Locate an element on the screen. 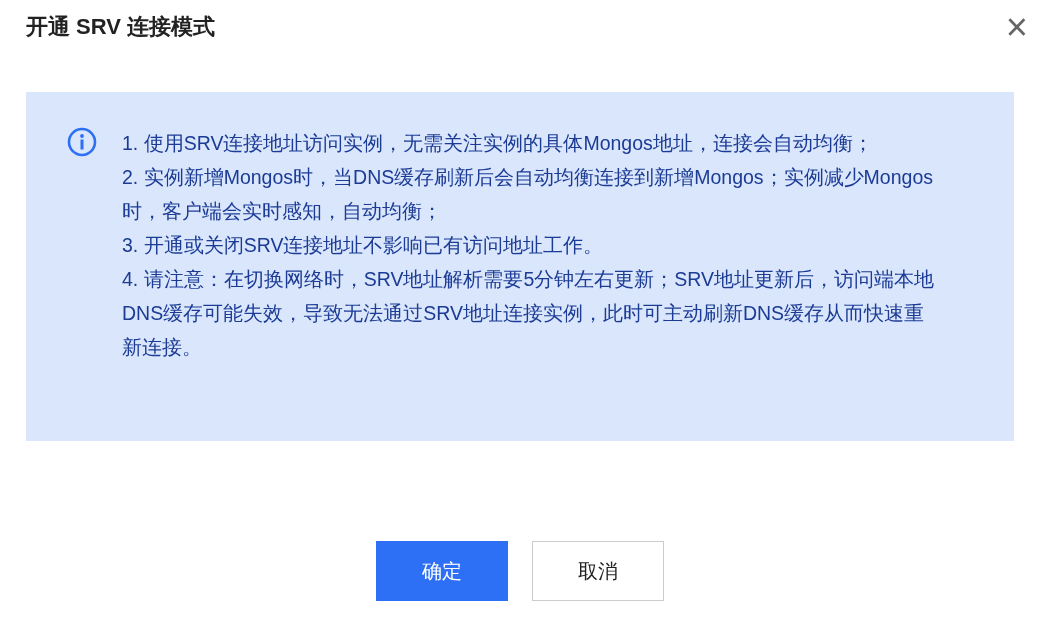  info-icon is located at coordinates (82, 142).